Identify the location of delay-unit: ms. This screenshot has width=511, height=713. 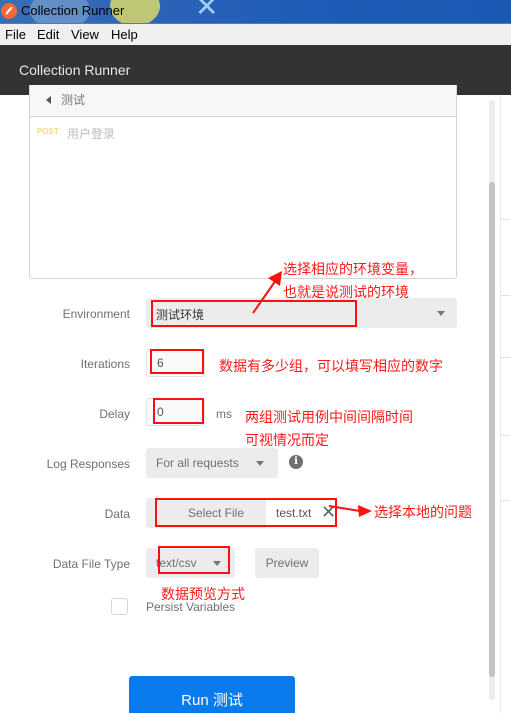
(224, 414).